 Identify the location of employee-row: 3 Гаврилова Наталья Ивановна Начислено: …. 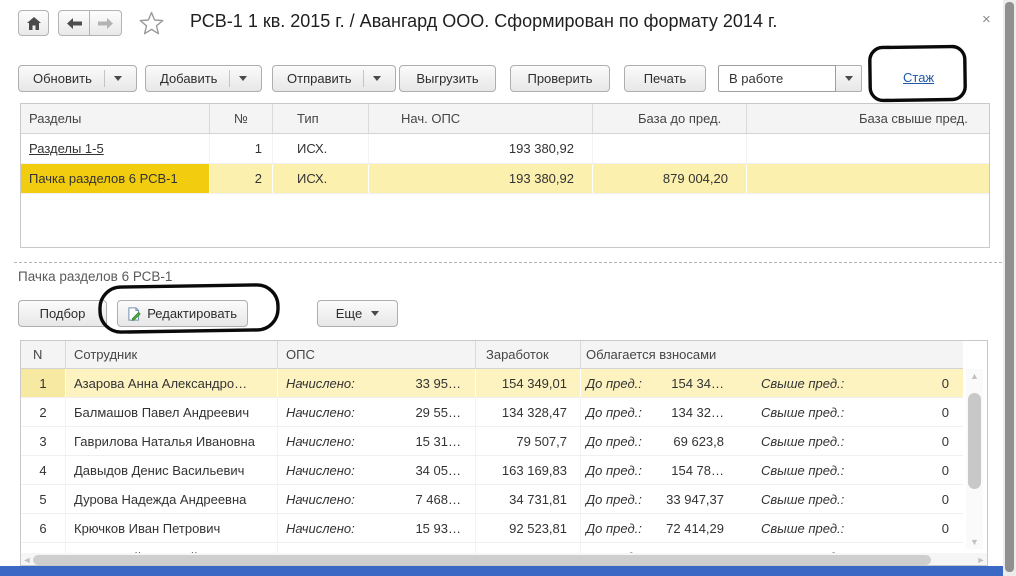
(492, 441).